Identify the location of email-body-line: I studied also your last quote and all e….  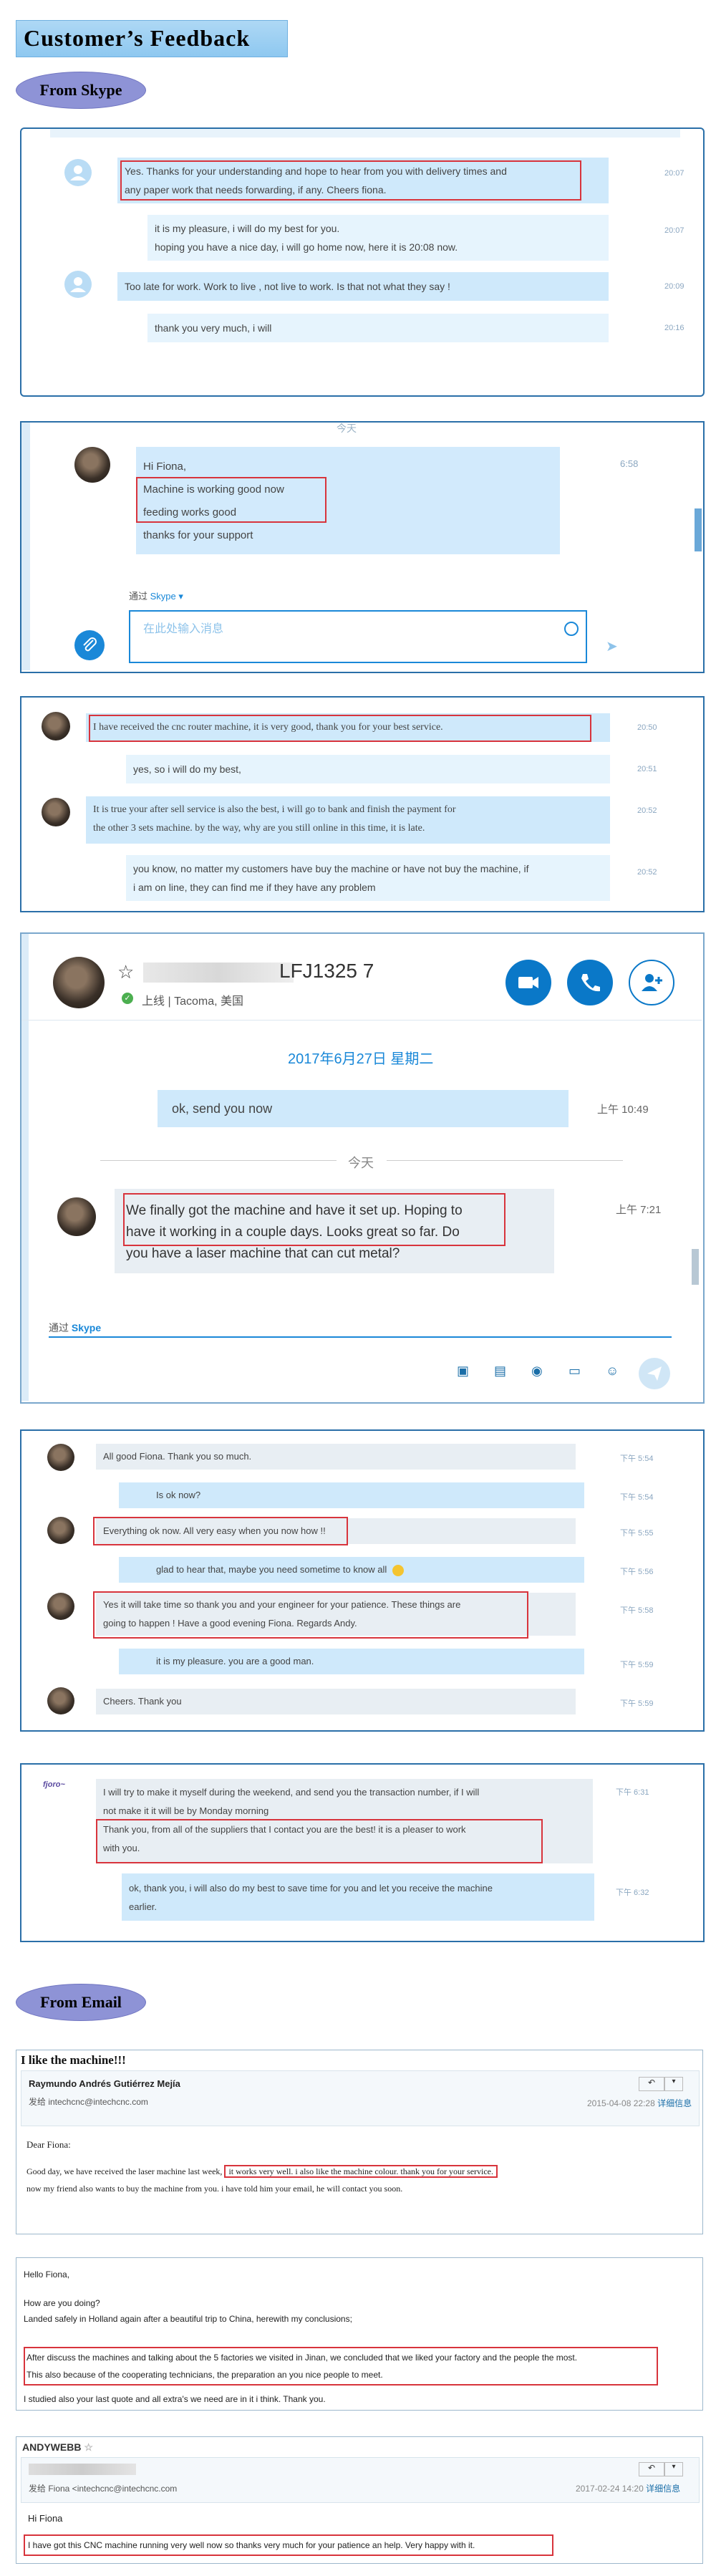
(175, 2399).